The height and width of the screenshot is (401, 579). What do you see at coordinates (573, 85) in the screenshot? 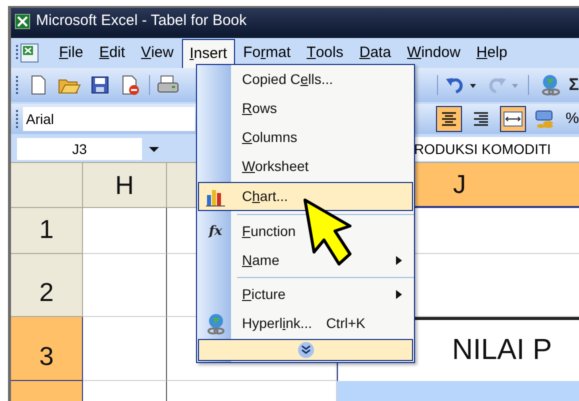
I see `autosum-button: Σ` at bounding box center [573, 85].